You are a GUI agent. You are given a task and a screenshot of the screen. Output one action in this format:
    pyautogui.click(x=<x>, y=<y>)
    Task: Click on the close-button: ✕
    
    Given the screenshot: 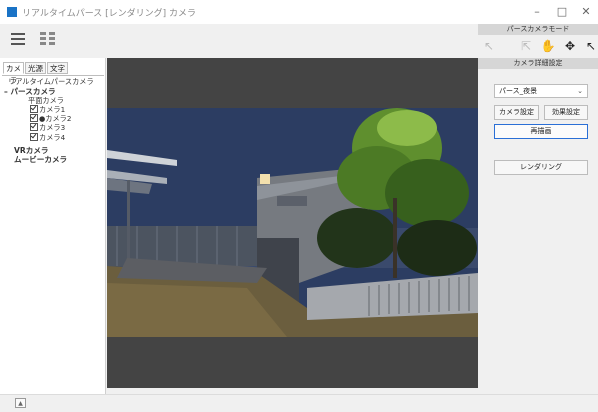 What is the action you would take?
    pyautogui.click(x=586, y=12)
    